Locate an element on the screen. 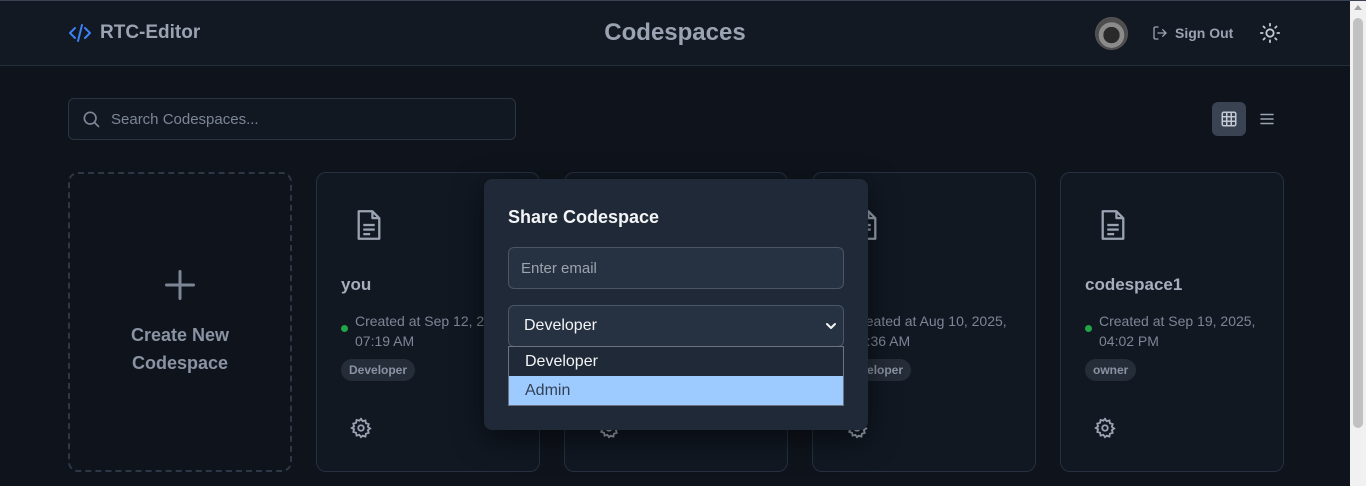 This screenshot has width=1366, height=486. role-option-admin: Admin is located at coordinates (676, 390).